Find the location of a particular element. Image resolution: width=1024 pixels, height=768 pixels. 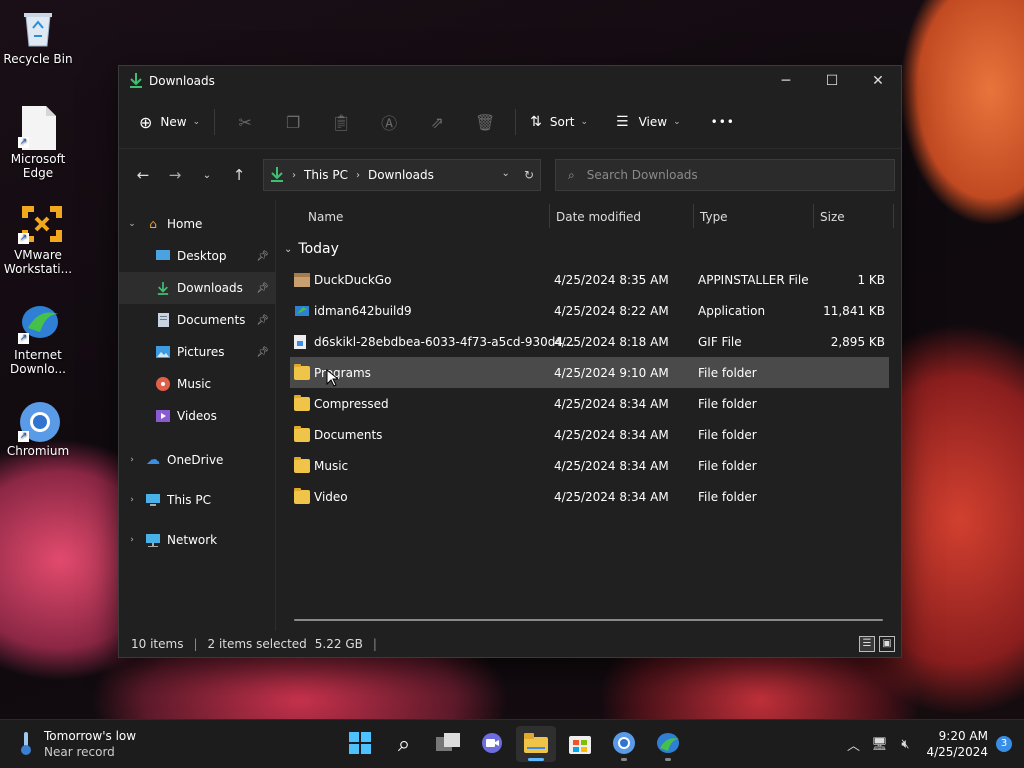

search-input is located at coordinates (726, 175).